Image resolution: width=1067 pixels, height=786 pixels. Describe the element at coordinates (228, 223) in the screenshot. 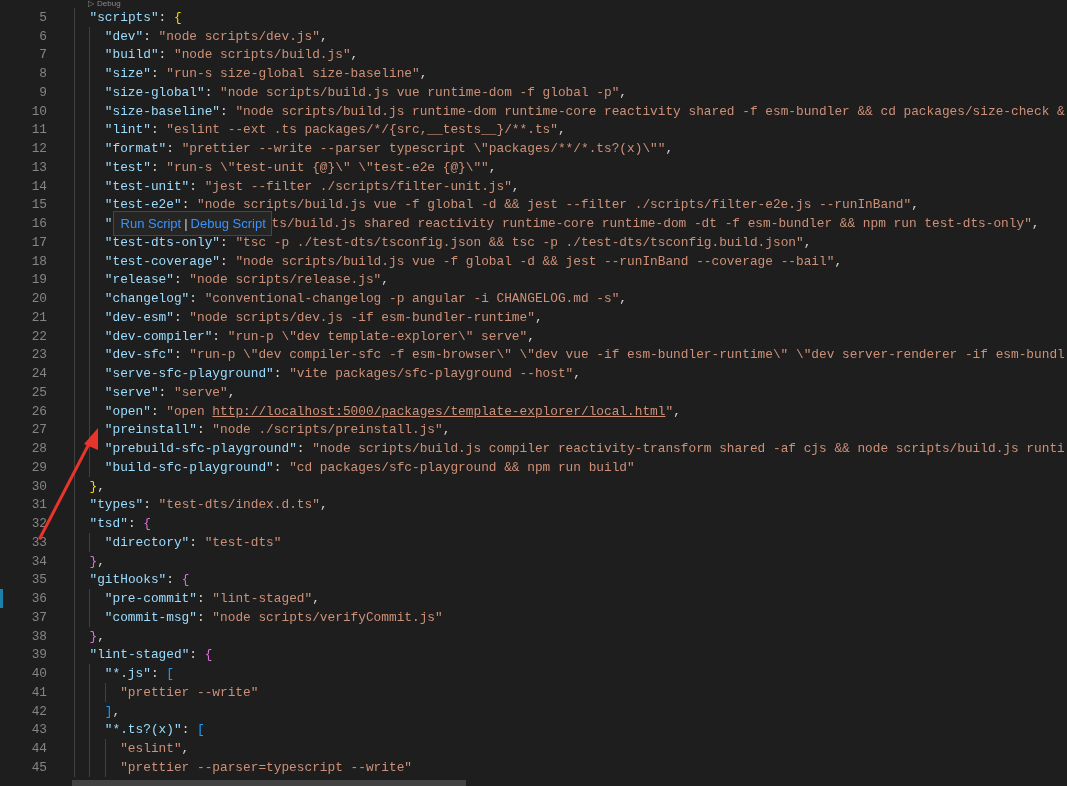

I see `debug-script-link: Debug Script` at that location.